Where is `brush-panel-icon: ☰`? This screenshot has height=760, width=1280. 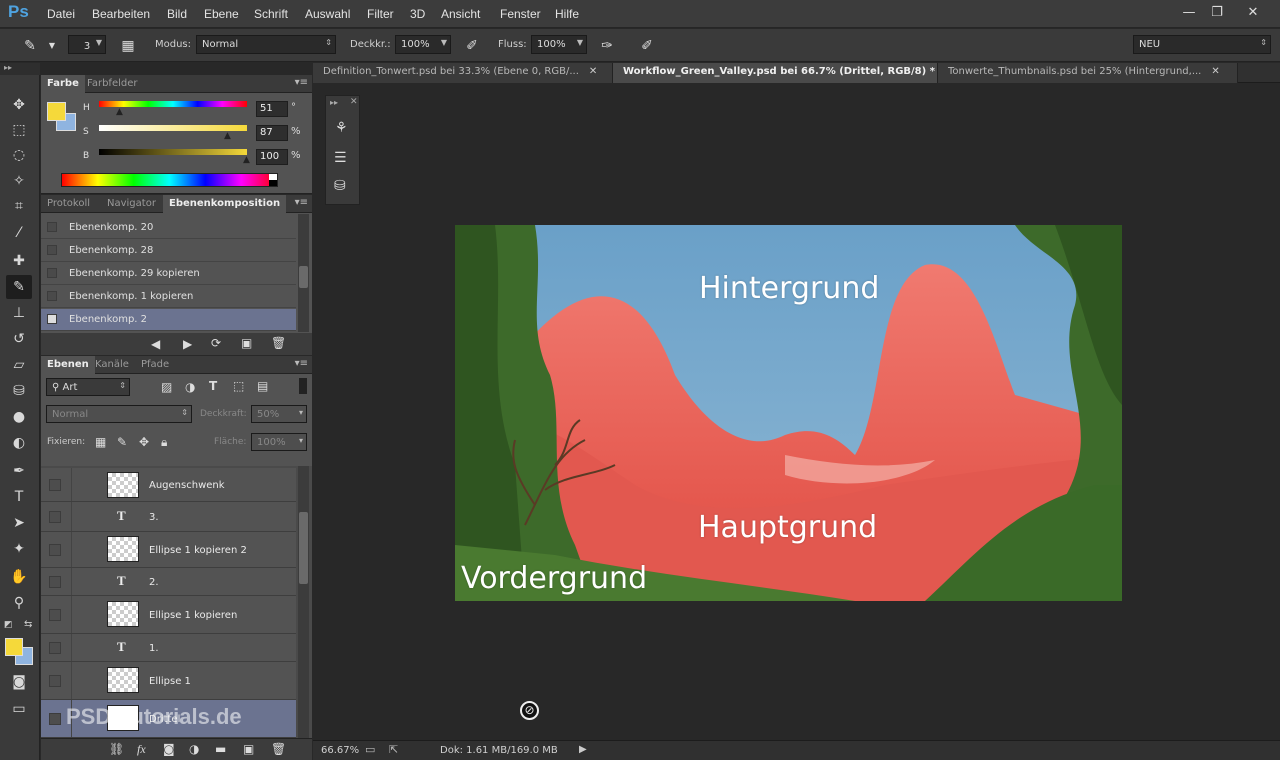
brush-panel-icon: ☰ is located at coordinates (340, 158).